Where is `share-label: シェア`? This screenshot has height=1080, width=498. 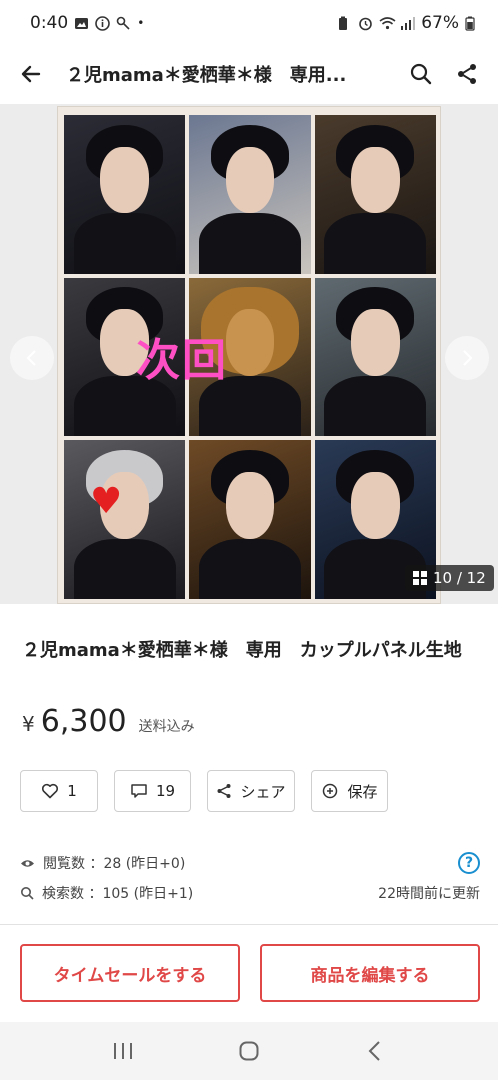 share-label: シェア is located at coordinates (263, 791).